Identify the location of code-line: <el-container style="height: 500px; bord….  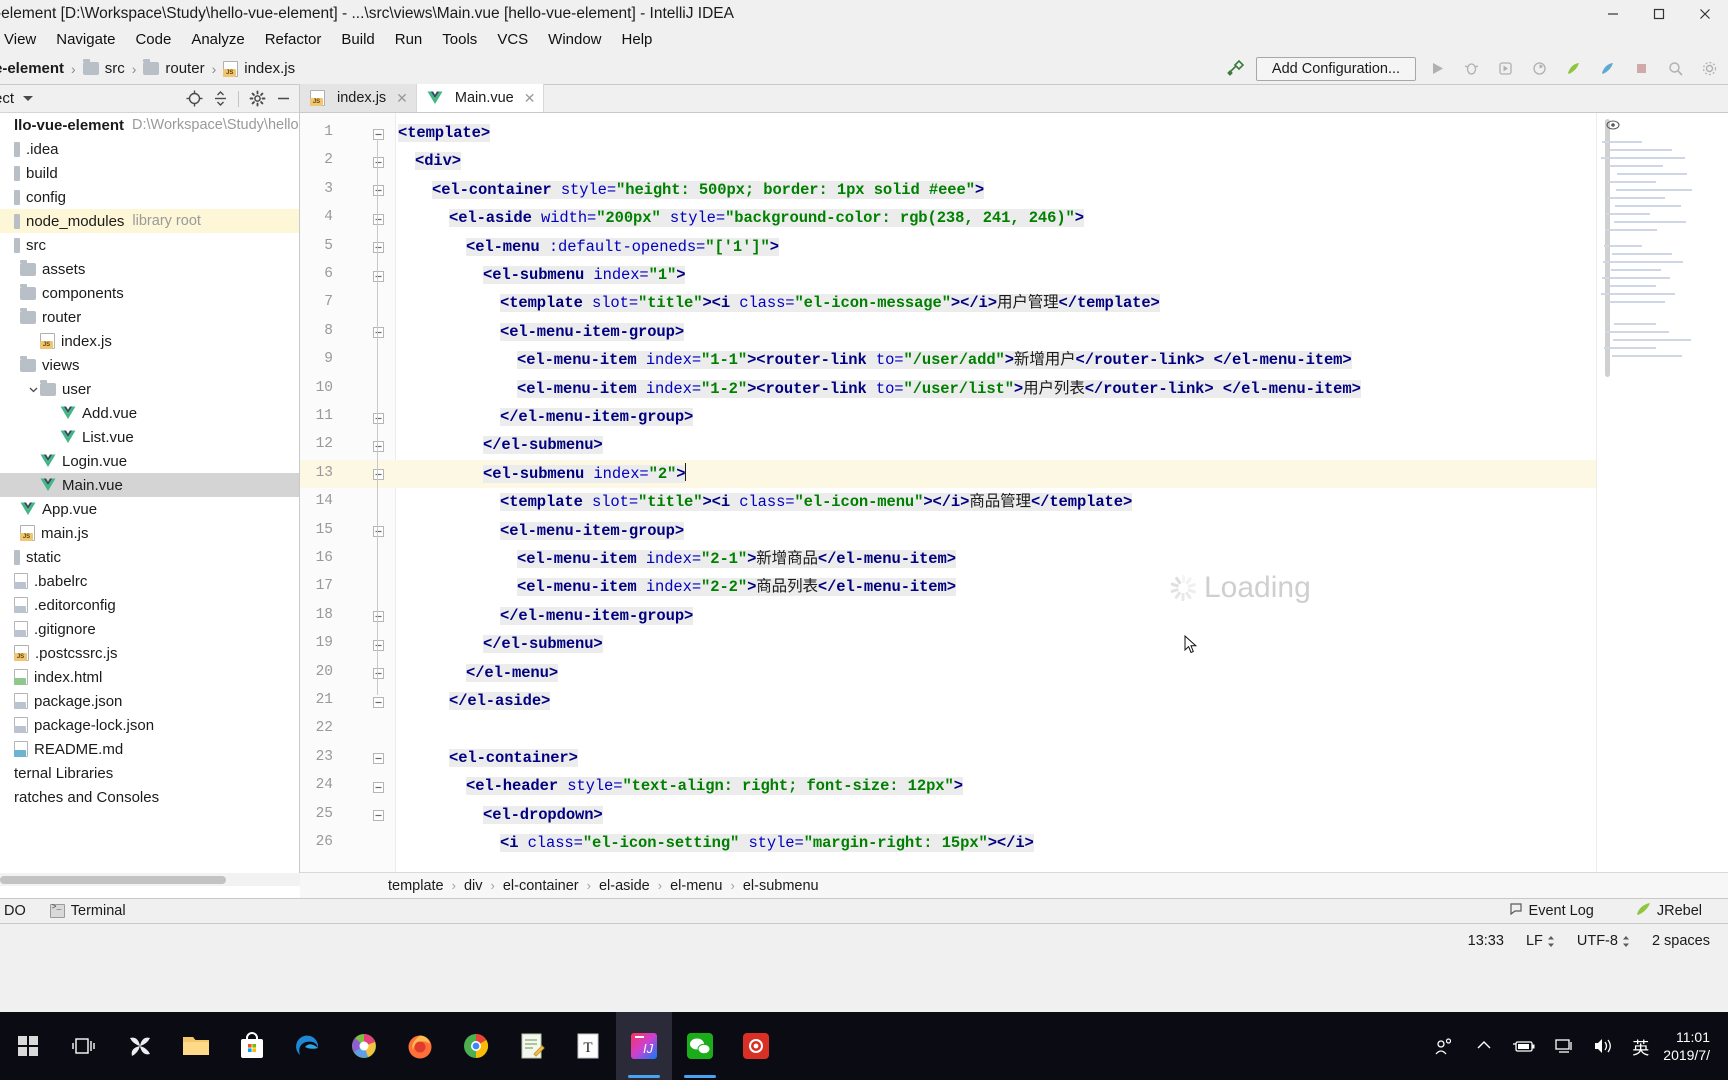
(690, 190).